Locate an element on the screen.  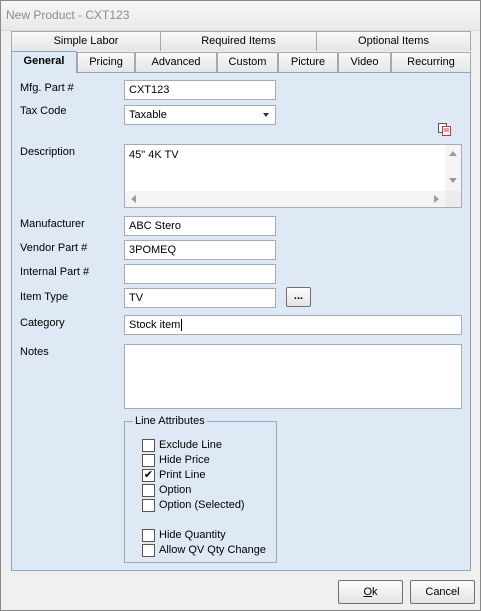
scroll-down-icon is located at coordinates (453, 180).